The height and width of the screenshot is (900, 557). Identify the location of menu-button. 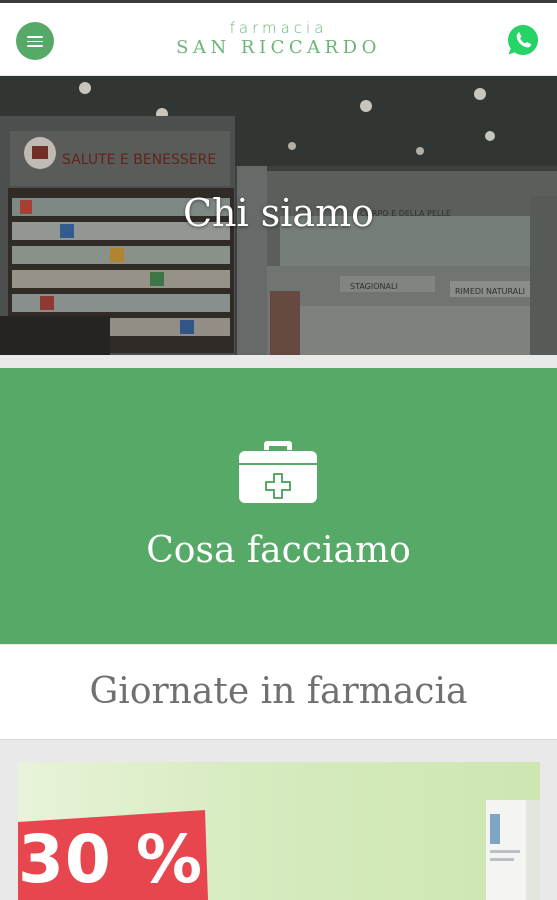
(35, 41).